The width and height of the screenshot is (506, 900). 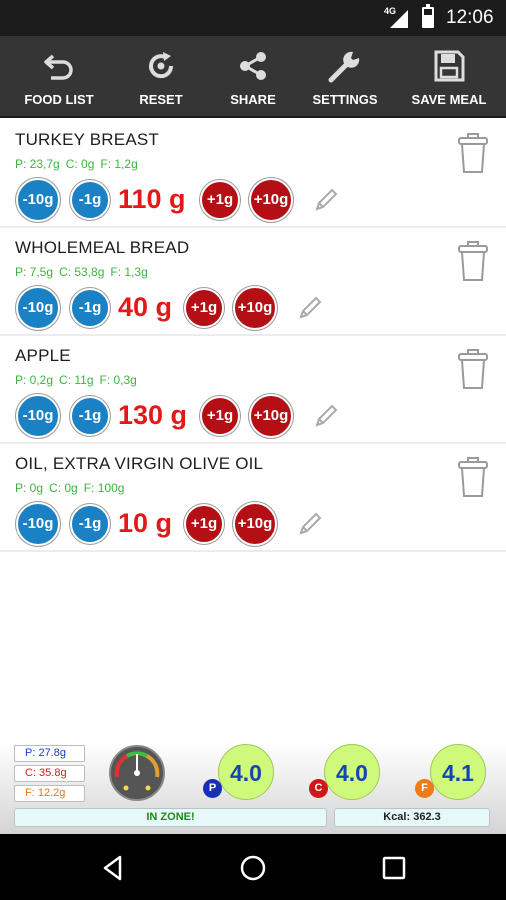 I want to click on protein-total: P: 27.8g, so click(x=49, y=753).